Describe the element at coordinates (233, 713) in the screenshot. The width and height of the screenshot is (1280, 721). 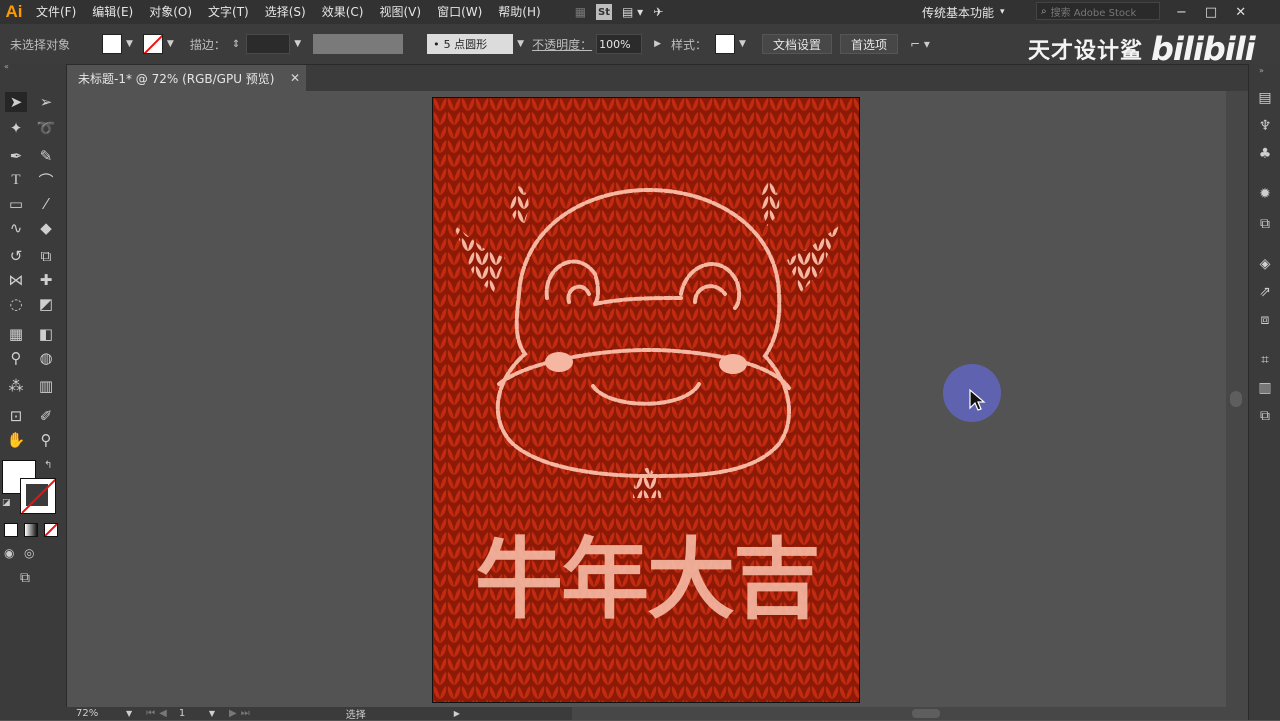
I see `next-artboard-icon: ▶` at that location.